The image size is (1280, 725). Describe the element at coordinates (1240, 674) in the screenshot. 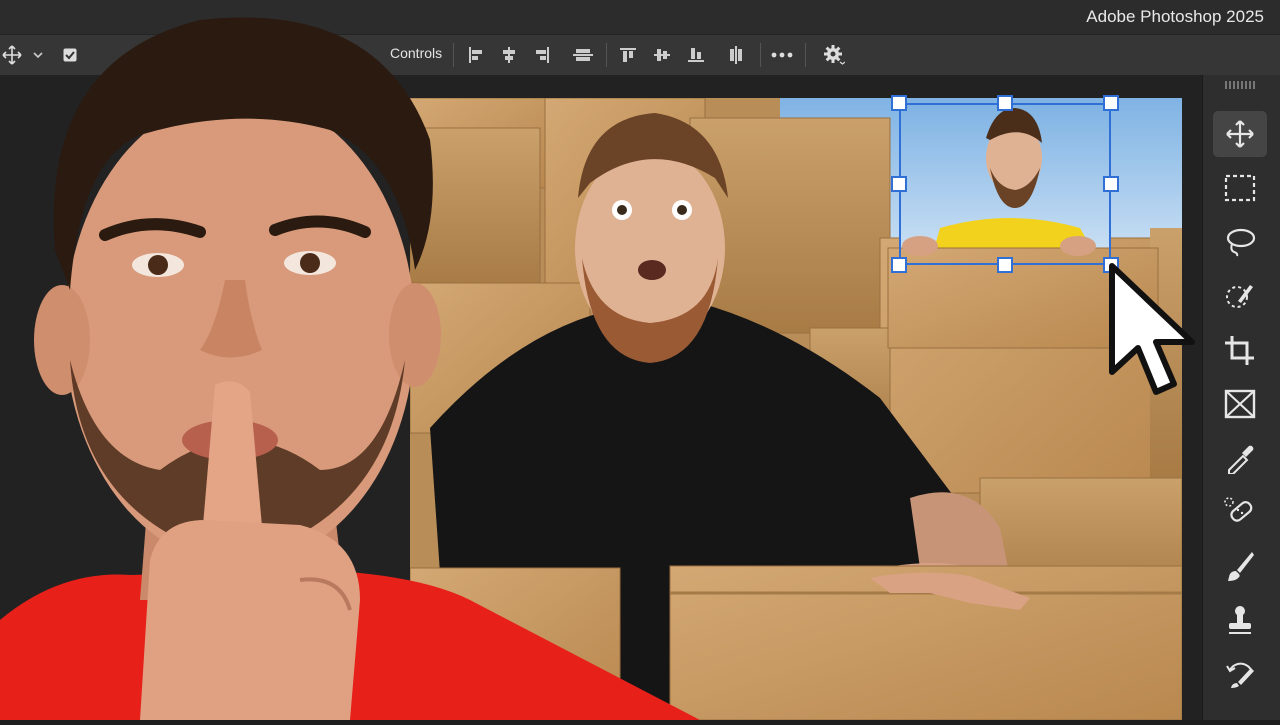

I see `history-brush-icon` at that location.